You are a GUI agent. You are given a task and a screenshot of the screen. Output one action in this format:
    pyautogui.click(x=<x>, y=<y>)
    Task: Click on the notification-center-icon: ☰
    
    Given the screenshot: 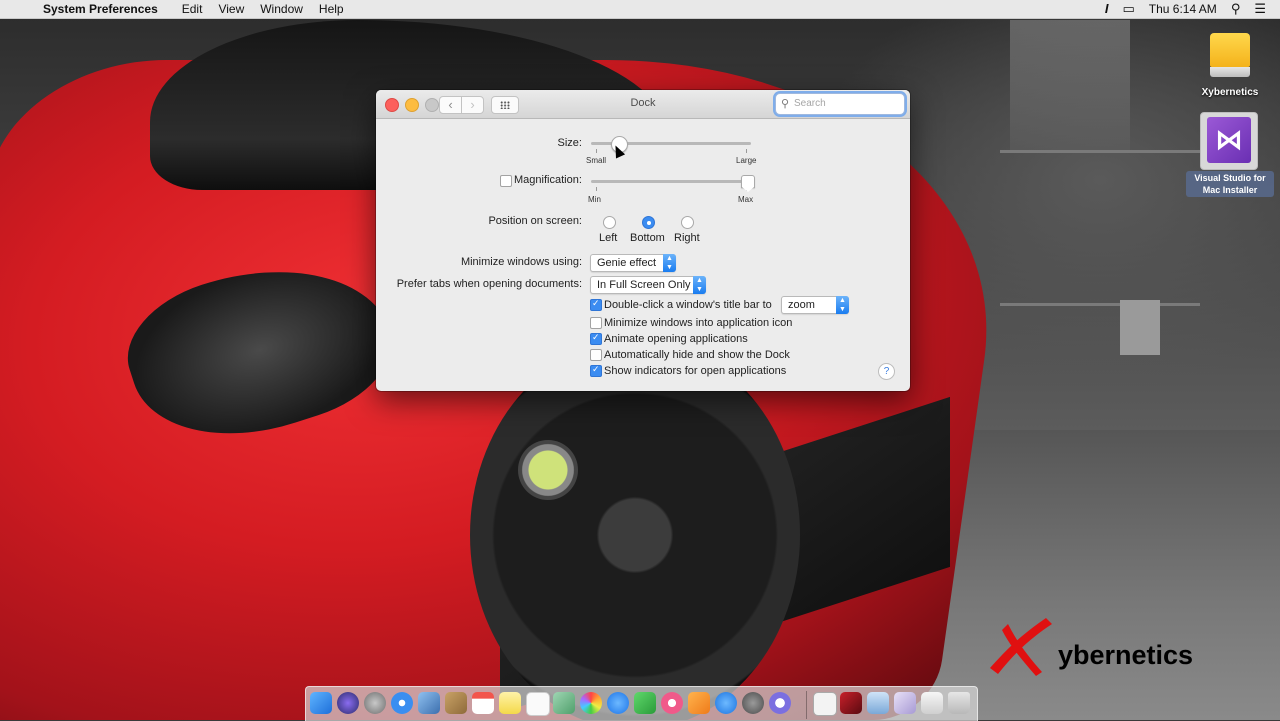 What is the action you would take?
    pyautogui.click(x=1260, y=9)
    